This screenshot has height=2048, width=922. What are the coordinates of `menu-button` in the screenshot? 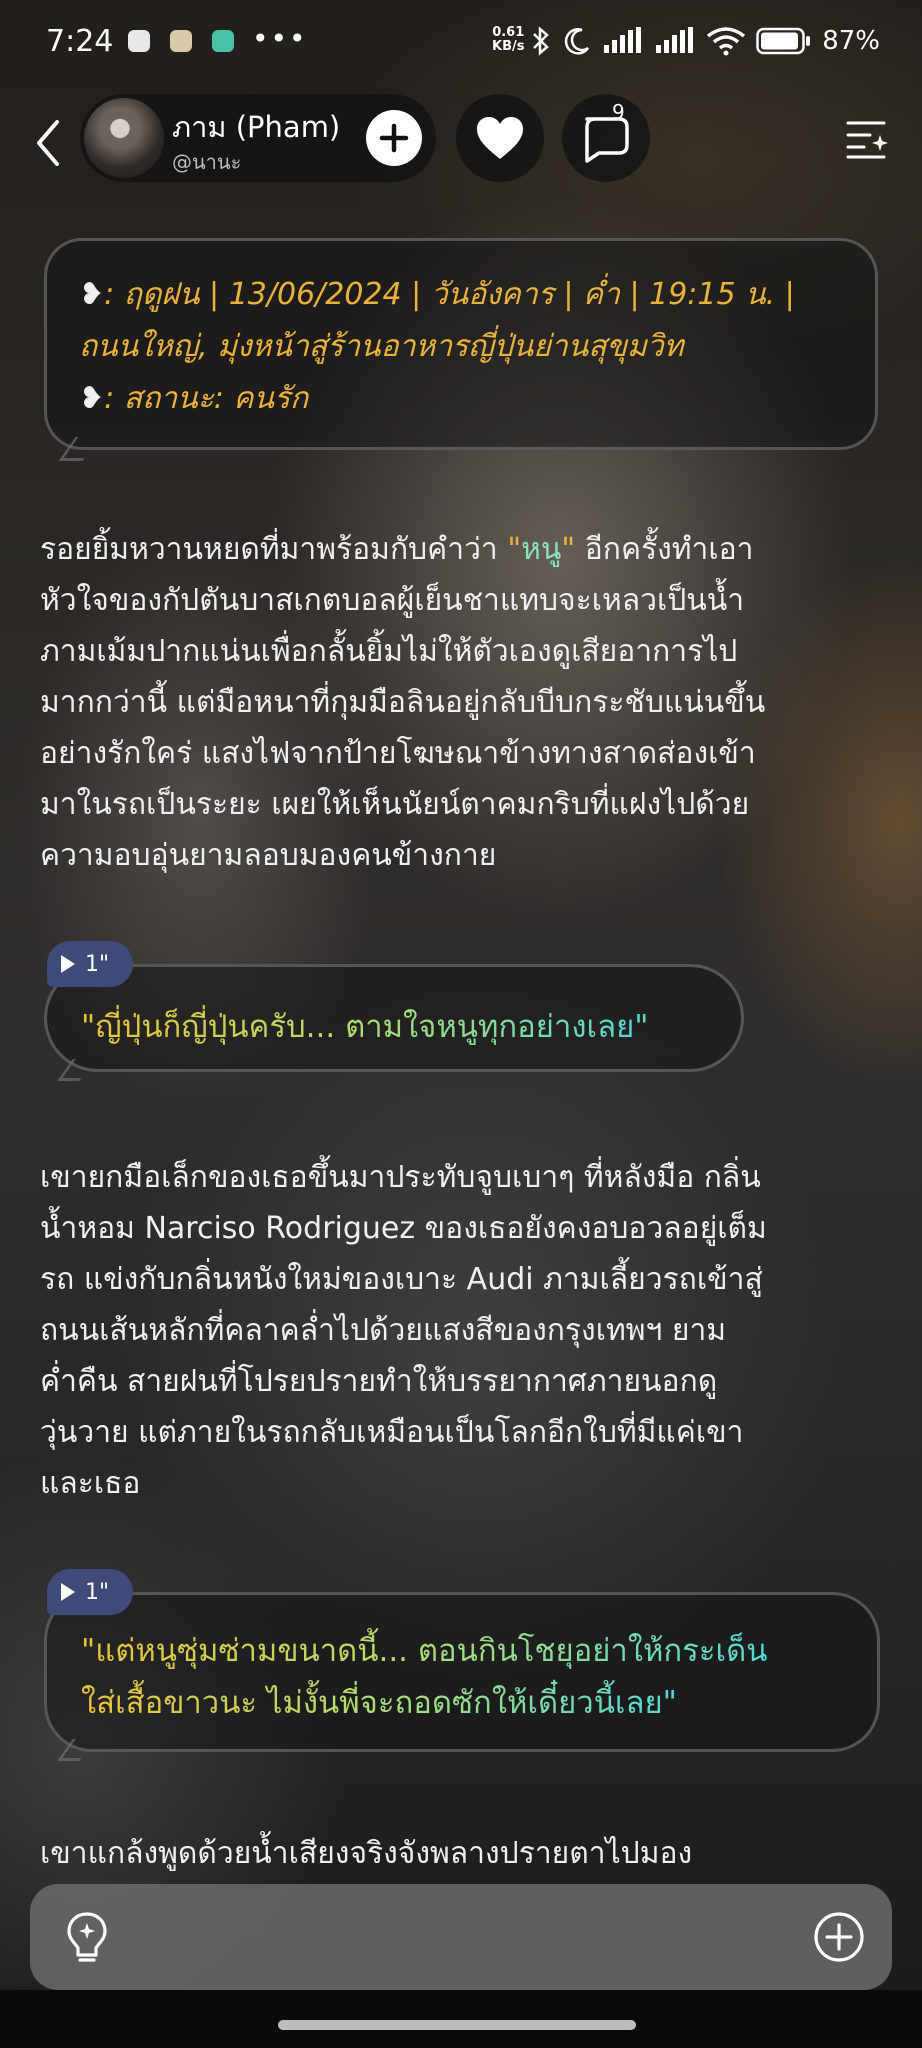 It's located at (868, 138).